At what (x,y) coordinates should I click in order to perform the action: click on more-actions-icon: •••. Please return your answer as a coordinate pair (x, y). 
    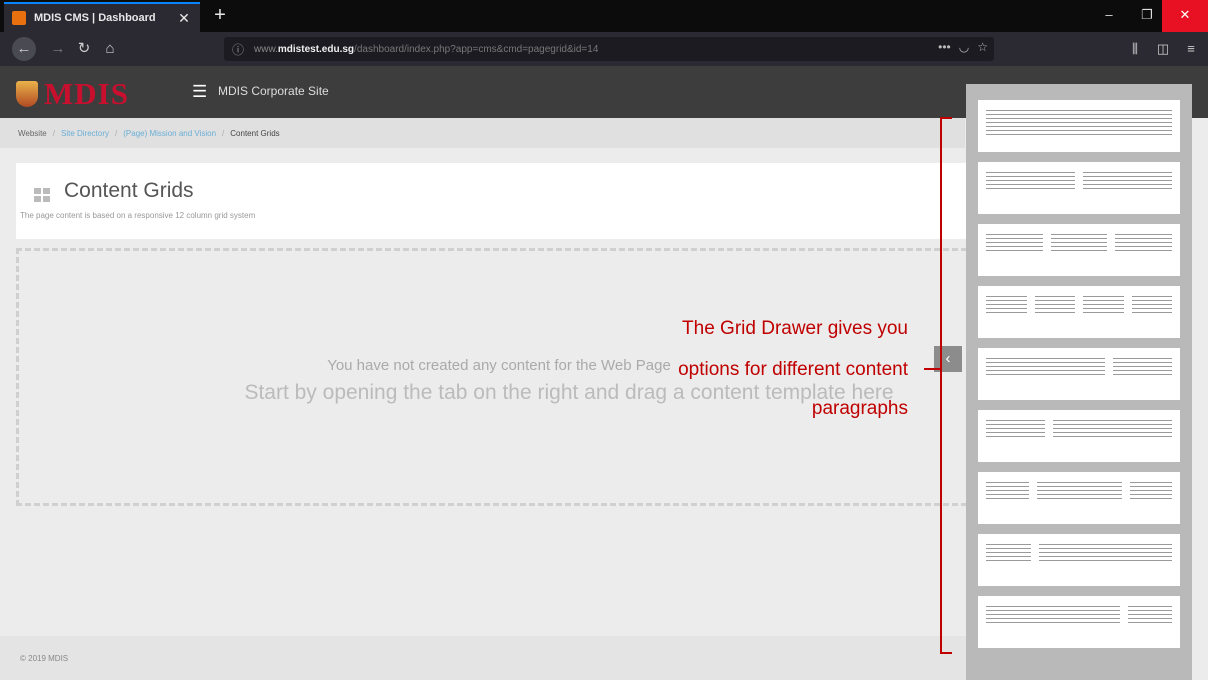
    Looking at the image, I should click on (944, 47).